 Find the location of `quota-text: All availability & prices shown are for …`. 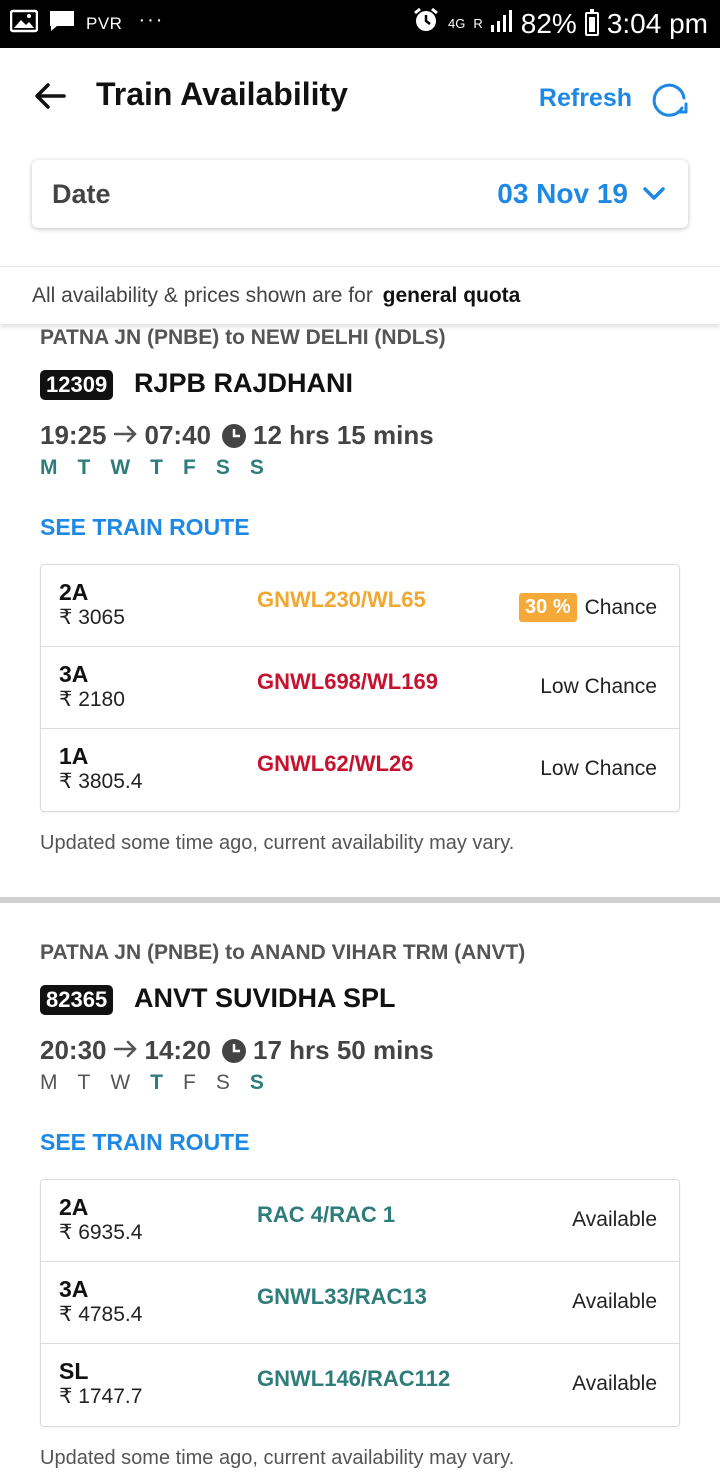

quota-text: All availability & prices shown are for … is located at coordinates (276, 296).